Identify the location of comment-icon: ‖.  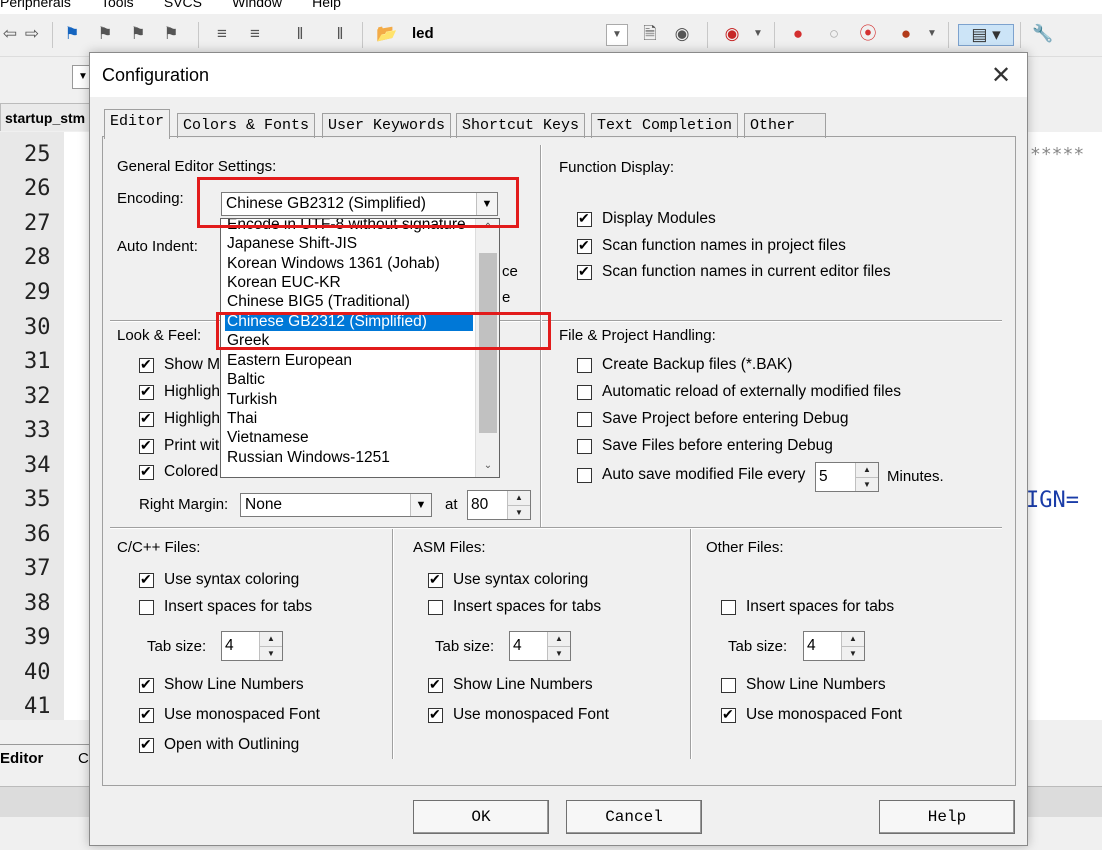
(300, 34).